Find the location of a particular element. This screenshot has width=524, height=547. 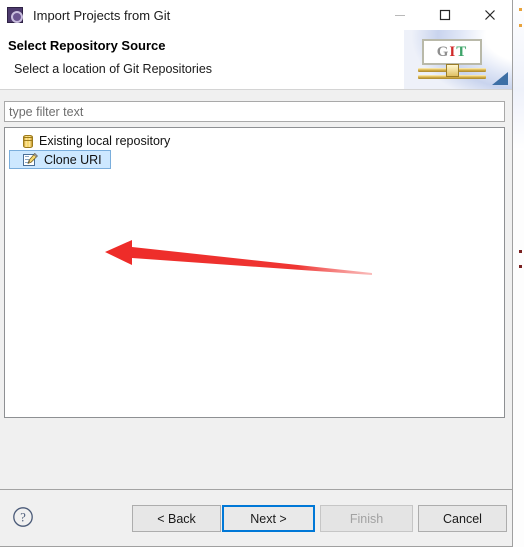

pencil-shape is located at coordinates (32, 158).